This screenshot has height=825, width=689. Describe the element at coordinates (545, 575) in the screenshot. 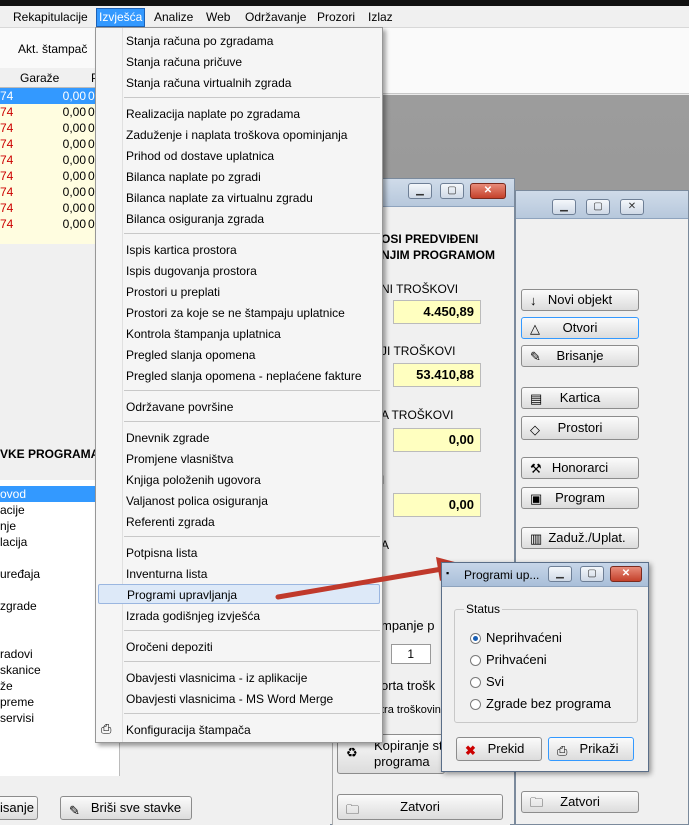

I see `dialog-titlebar: ▪ Programi up... ▁ ▢ ✕` at that location.